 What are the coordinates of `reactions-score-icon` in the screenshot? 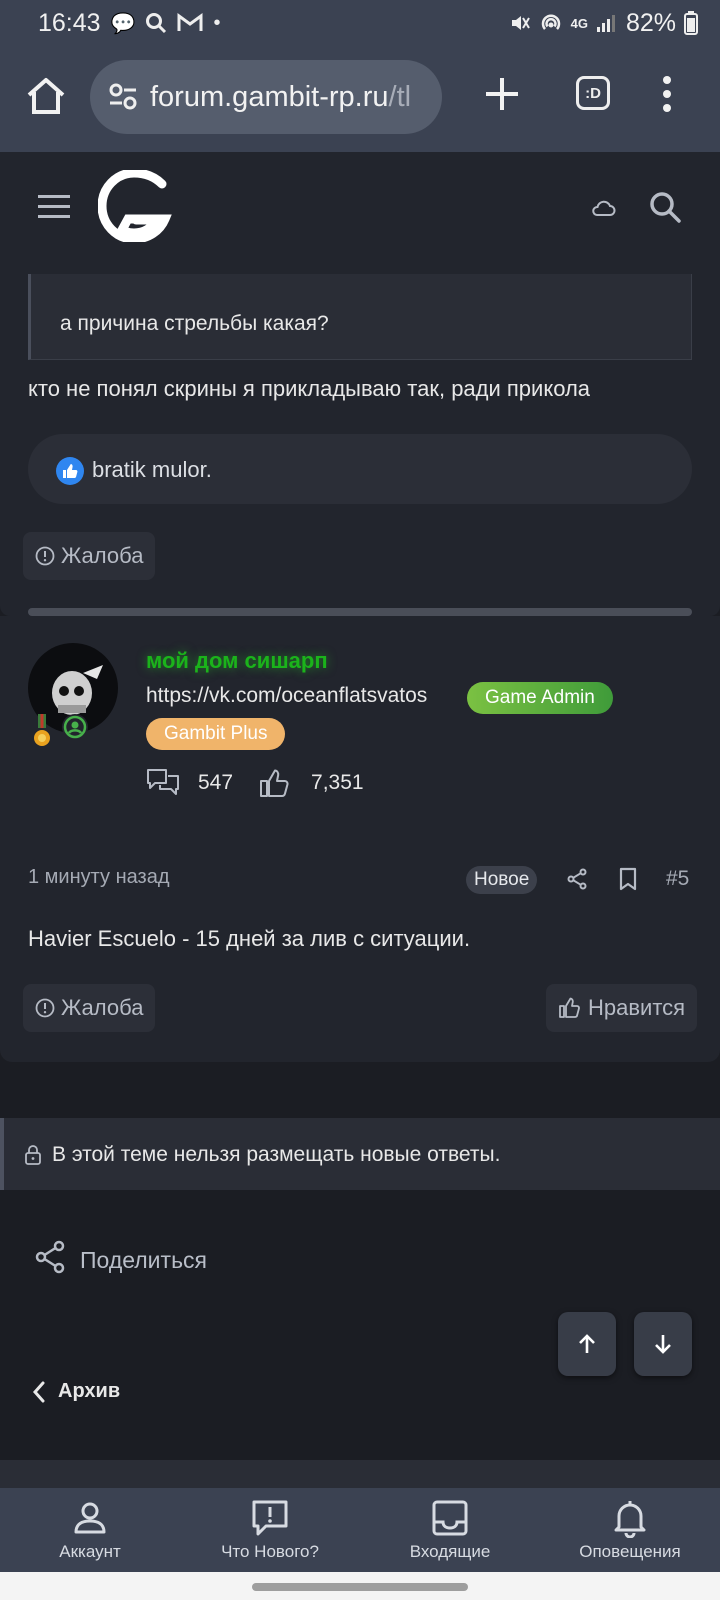 It's located at (274, 783).